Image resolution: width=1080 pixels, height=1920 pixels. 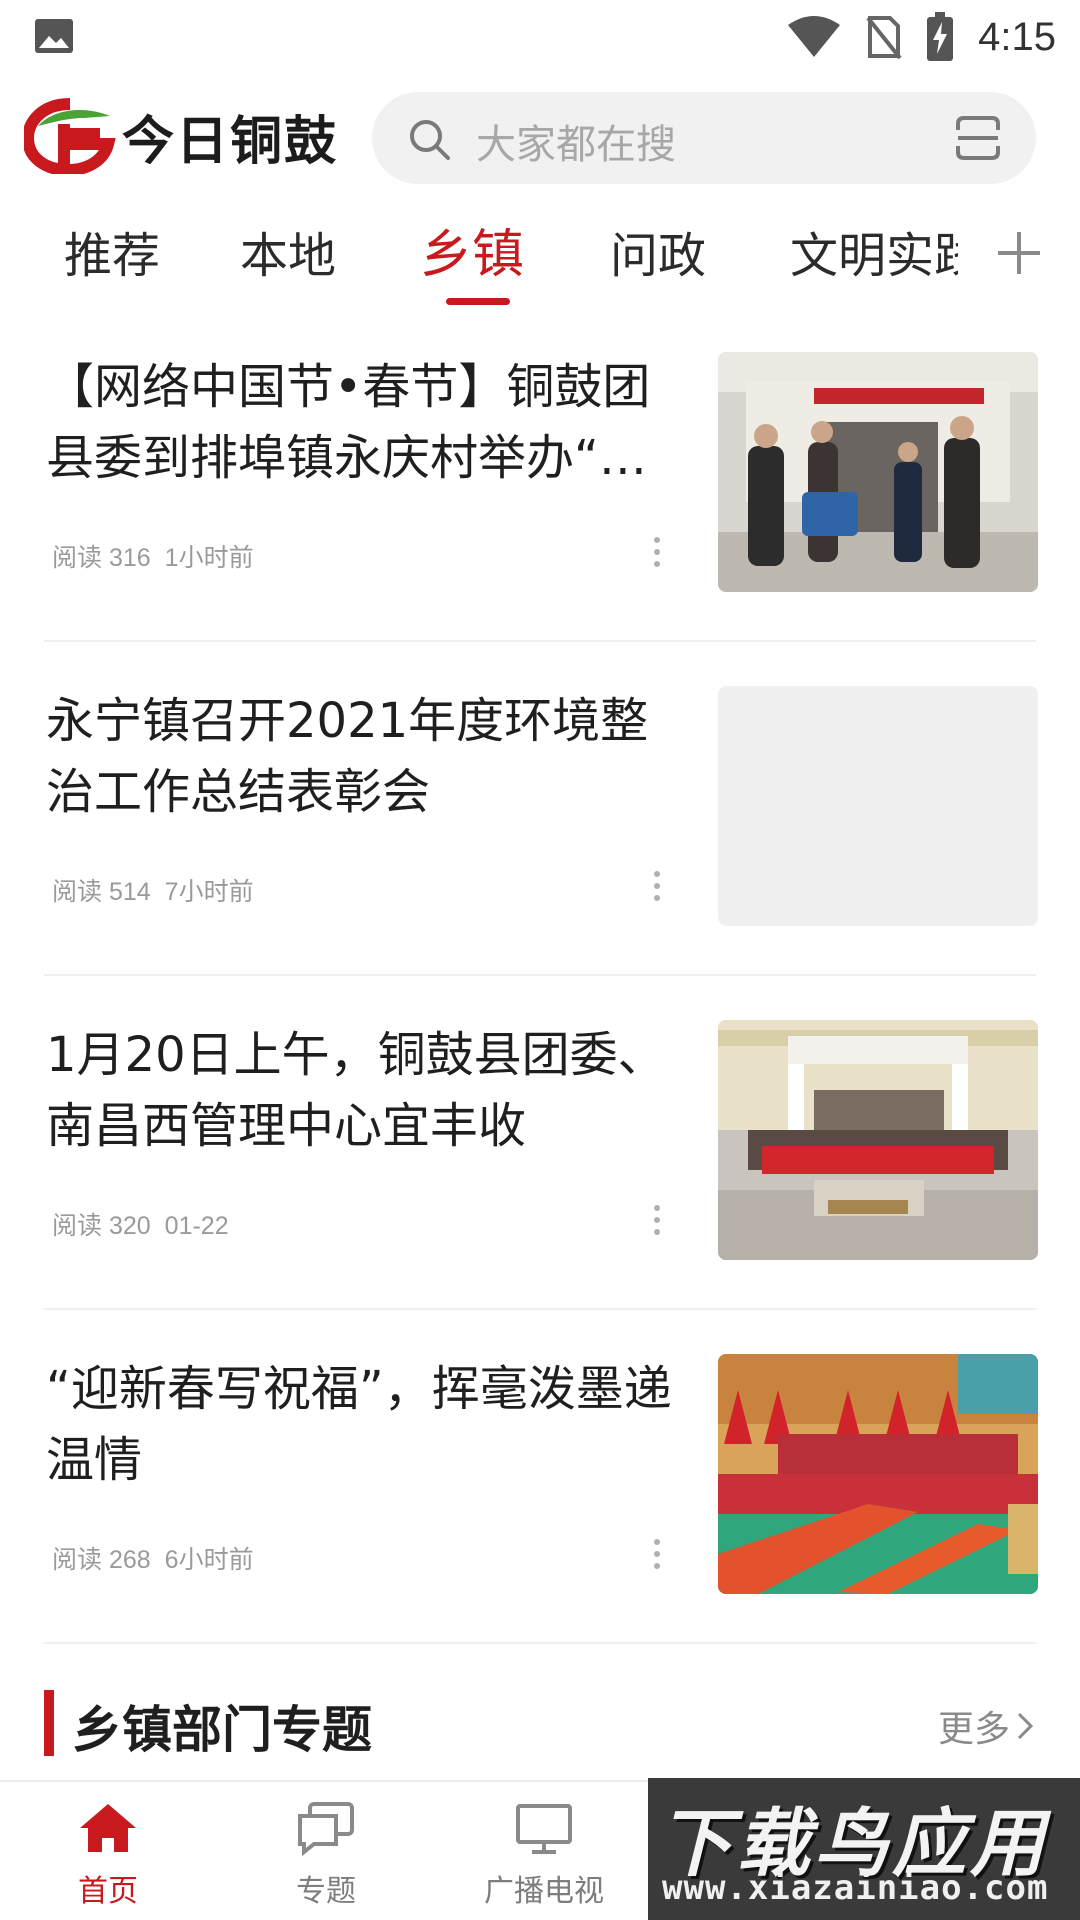 What do you see at coordinates (209, 1560) in the screenshot?
I see `publish-time: 6小时前` at bounding box center [209, 1560].